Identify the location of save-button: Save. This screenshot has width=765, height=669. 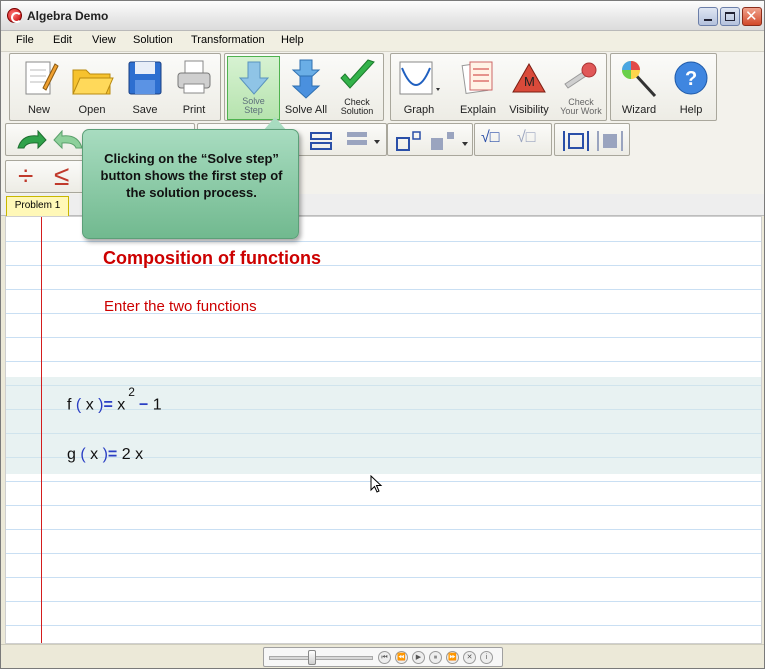
(145, 88).